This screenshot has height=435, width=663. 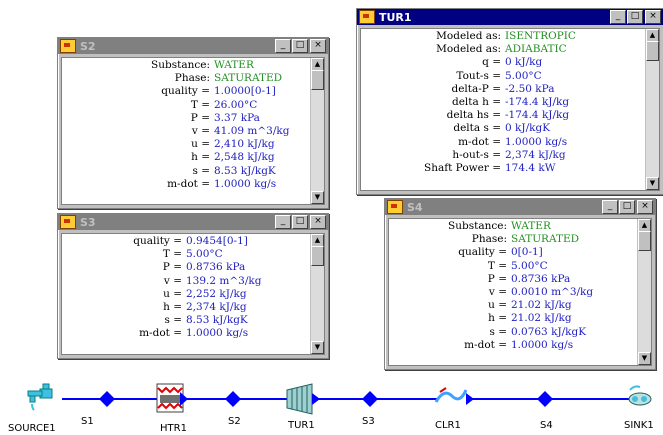 What do you see at coordinates (237, 117) in the screenshot?
I see `property-value: 3.37 kPa` at bounding box center [237, 117].